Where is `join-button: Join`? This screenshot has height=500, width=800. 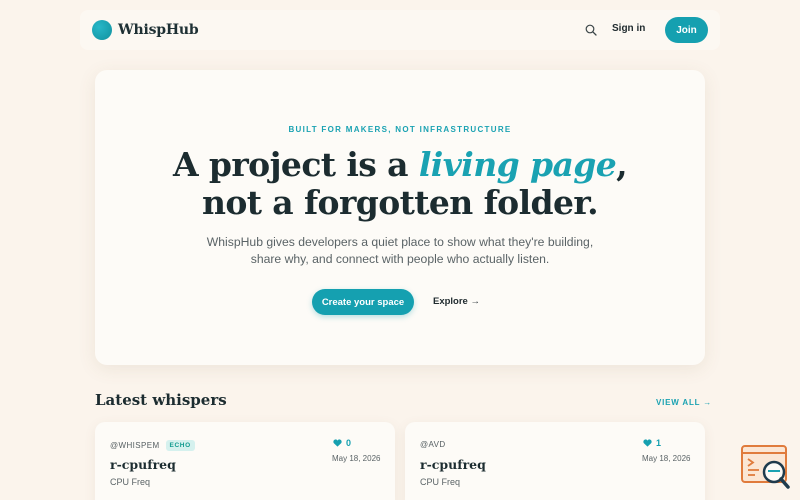 join-button: Join is located at coordinates (686, 30).